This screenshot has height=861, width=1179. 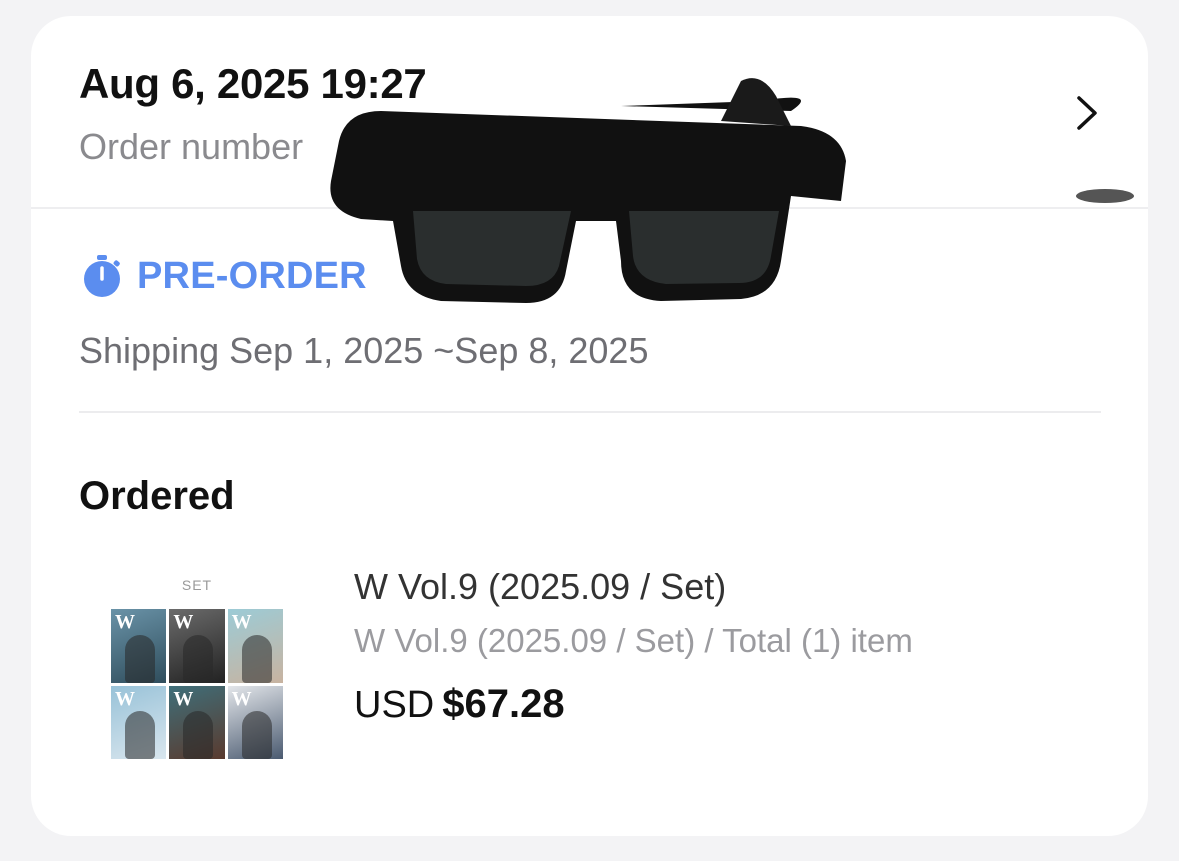 I want to click on product-name: W Vol.9 (2025.09 / Set), so click(x=540, y=586).